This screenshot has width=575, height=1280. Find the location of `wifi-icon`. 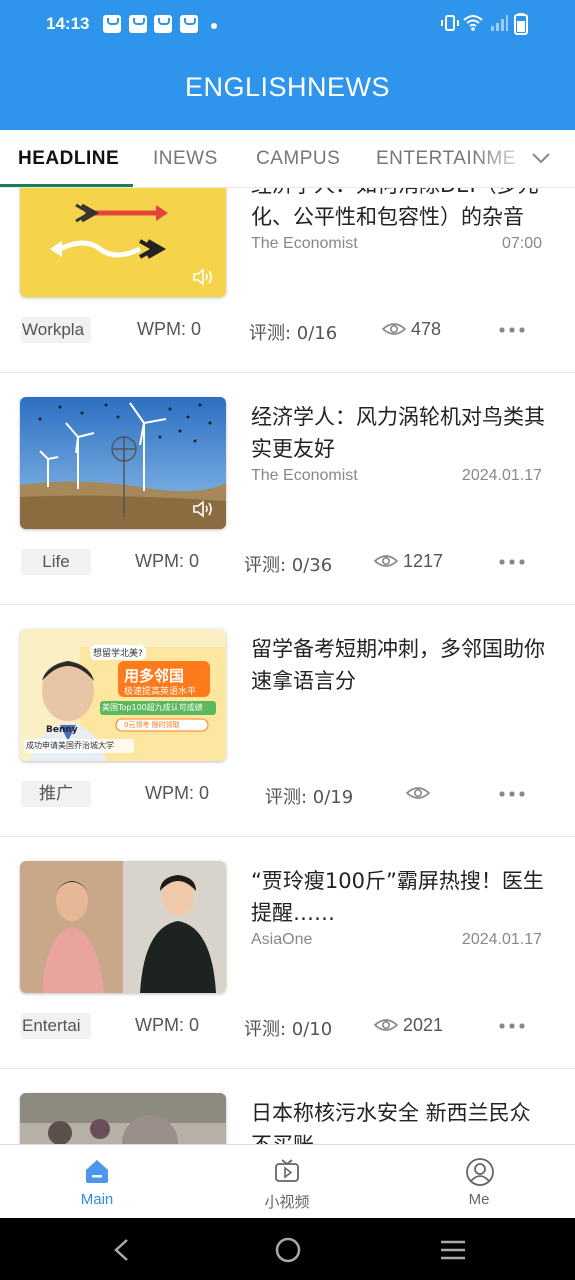

wifi-icon is located at coordinates (473, 23).